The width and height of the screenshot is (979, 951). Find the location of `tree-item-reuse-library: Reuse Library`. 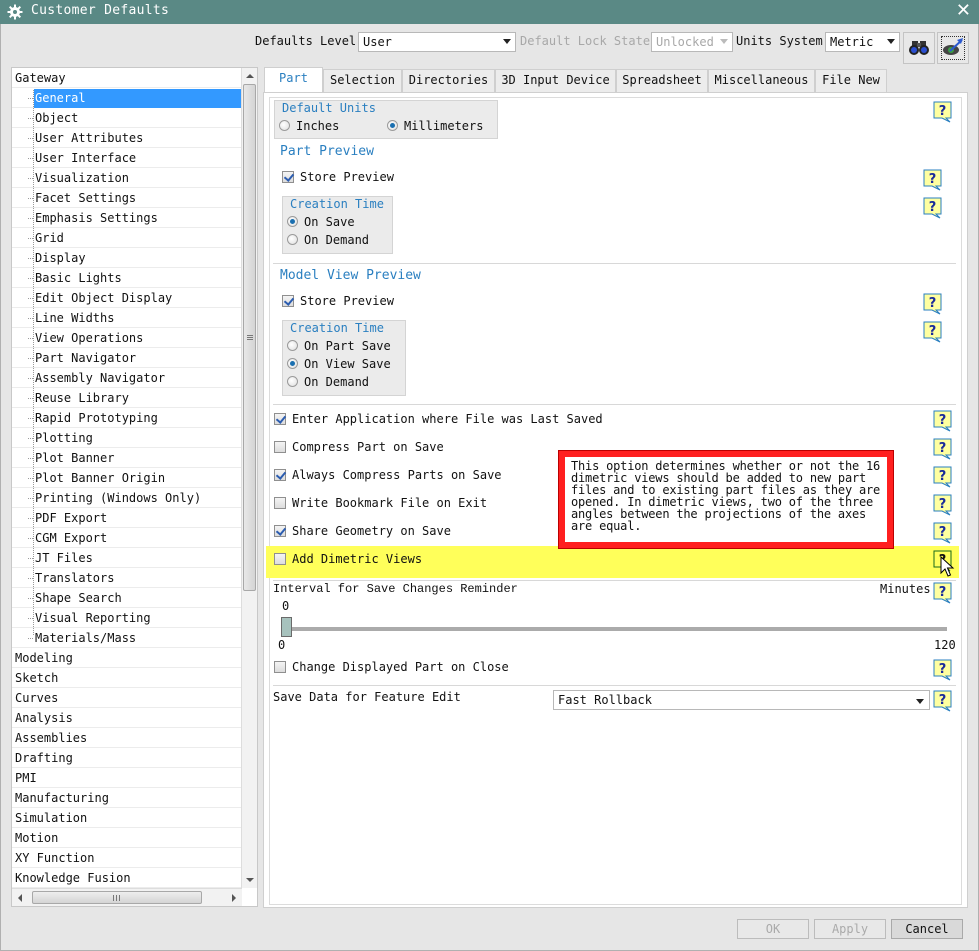

tree-item-reuse-library: Reuse Library is located at coordinates (127, 398).